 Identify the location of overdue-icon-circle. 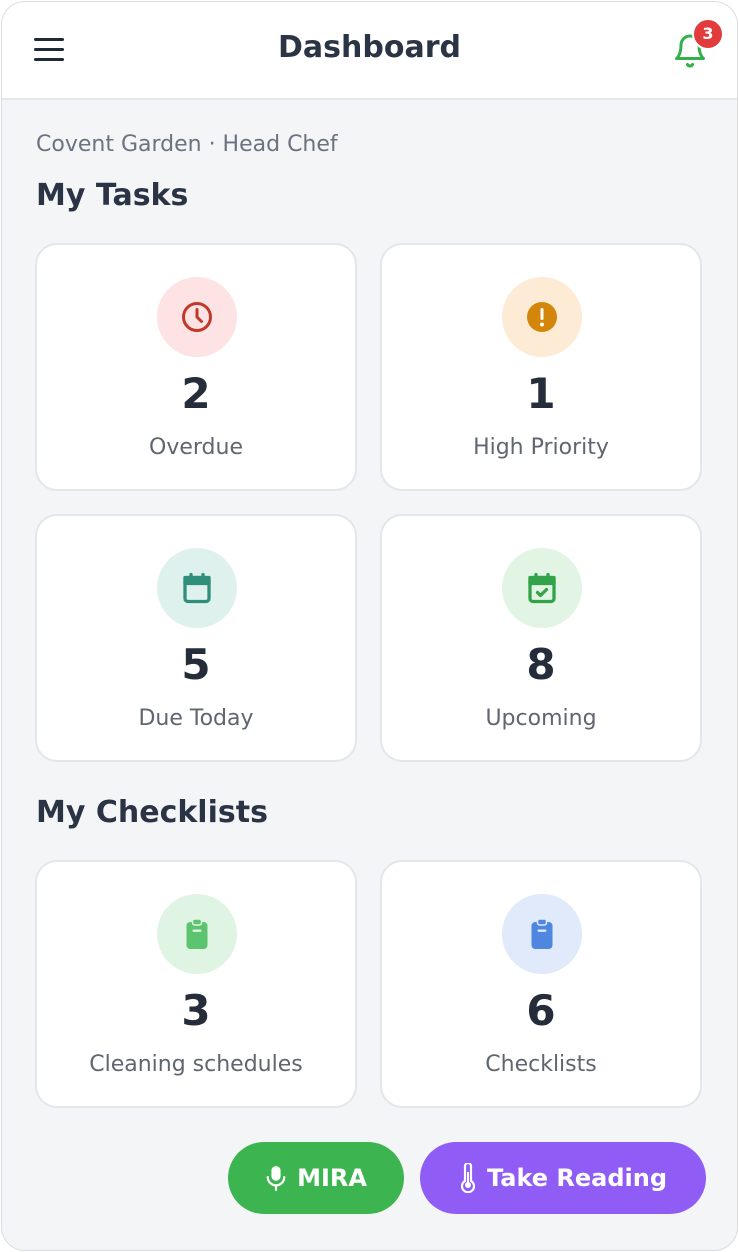
(197, 317).